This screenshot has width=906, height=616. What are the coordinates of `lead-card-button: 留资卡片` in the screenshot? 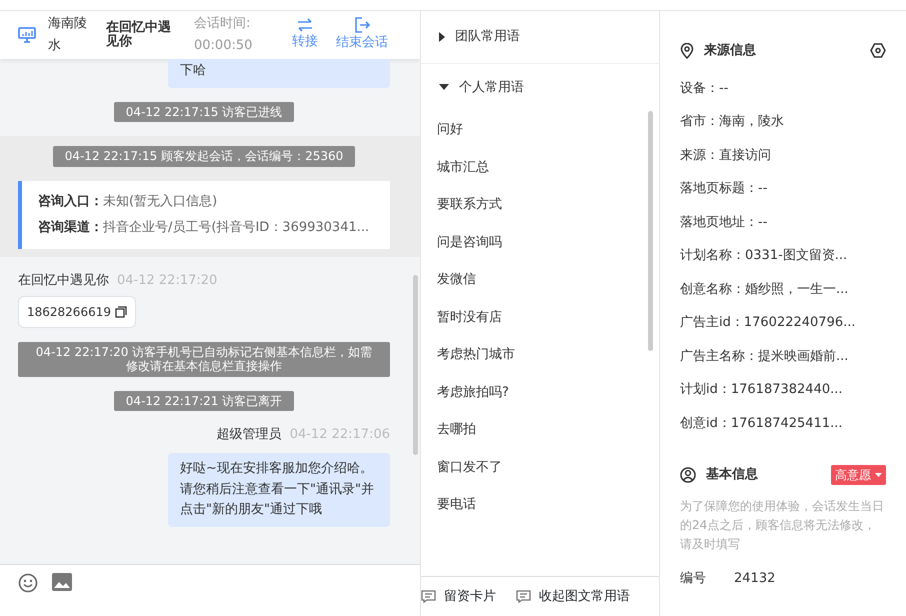 It's located at (458, 596).